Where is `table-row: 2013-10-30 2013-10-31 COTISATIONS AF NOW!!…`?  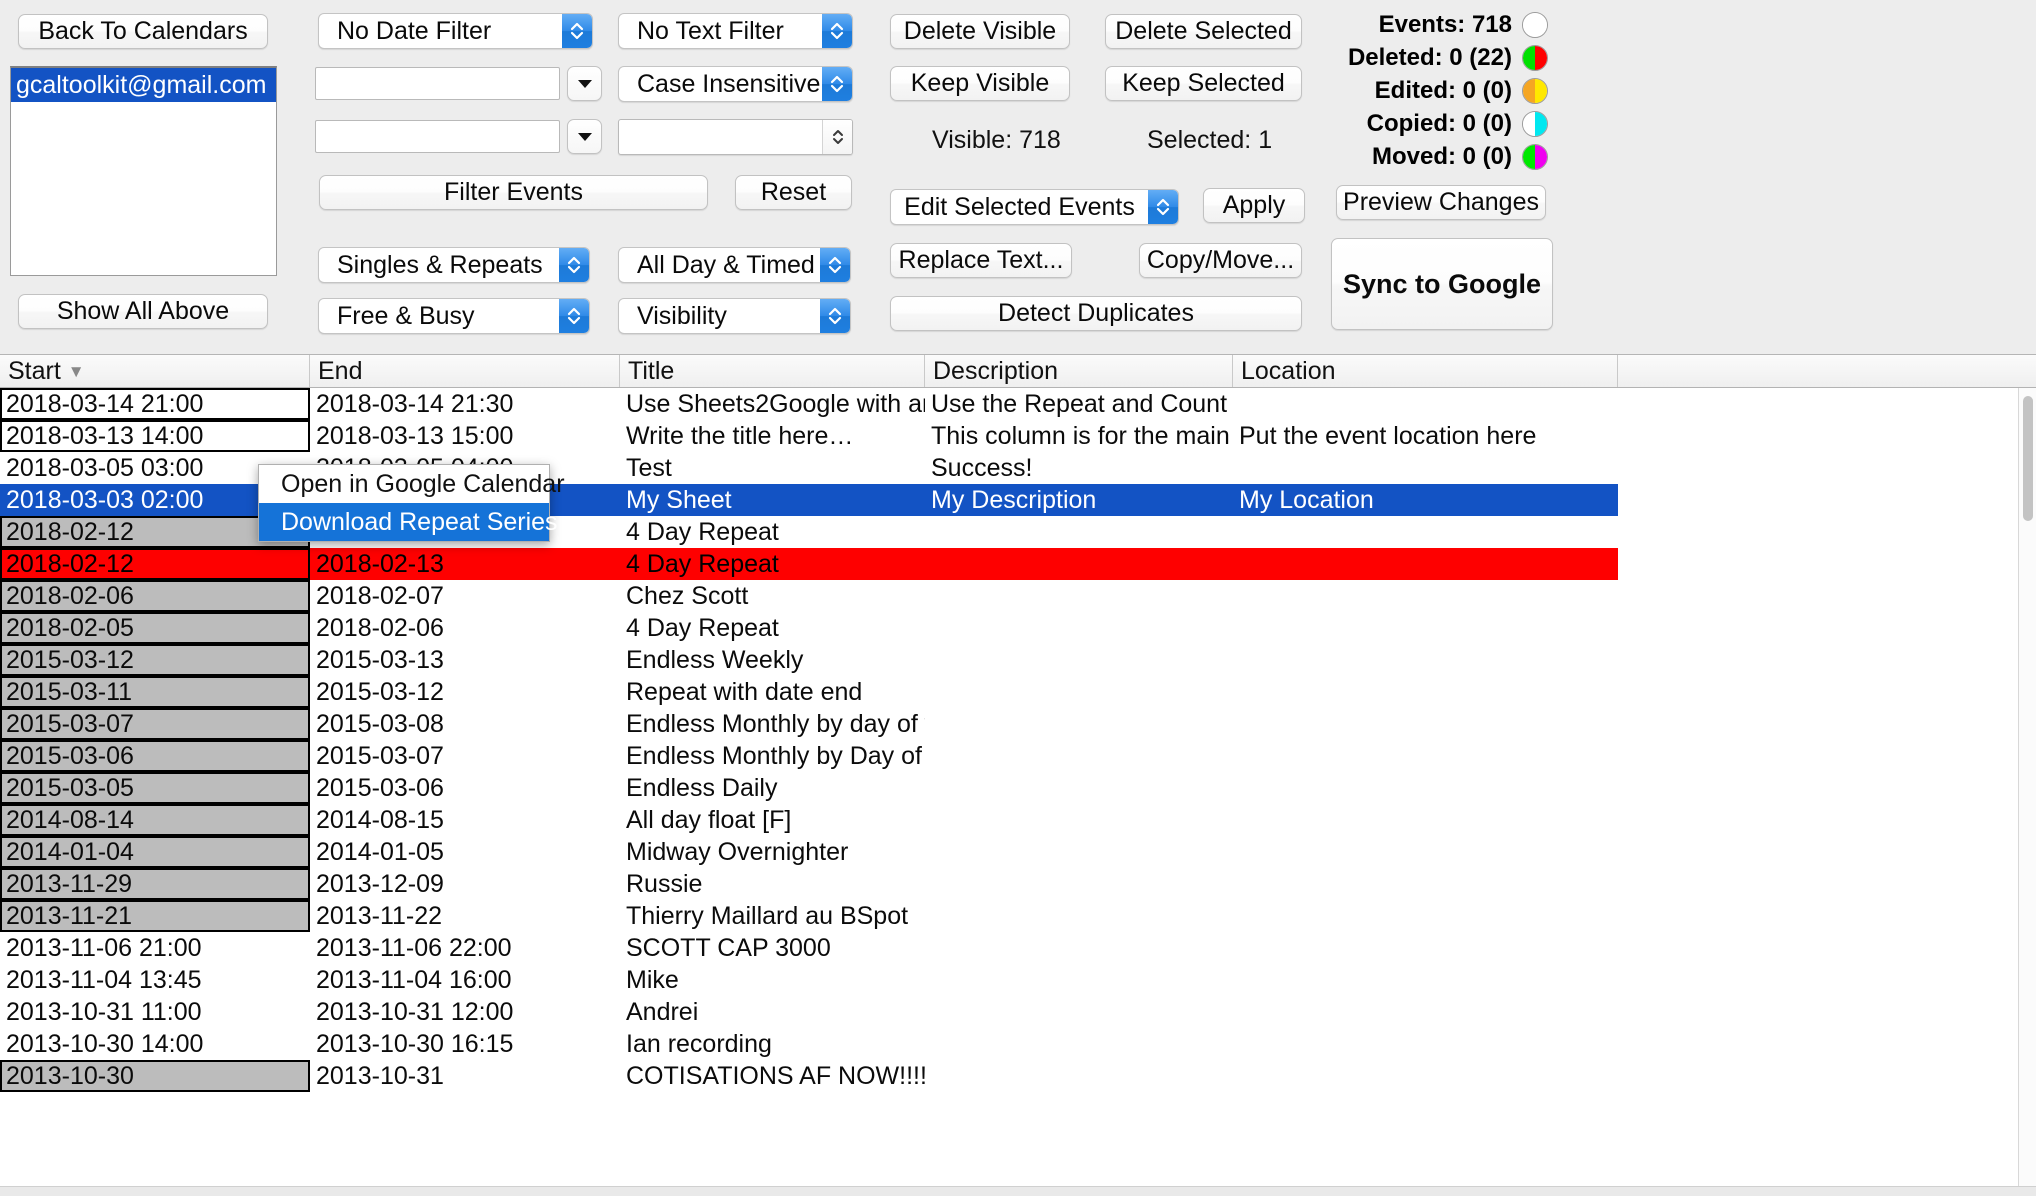
table-row: 2013-10-30 2013-10-31 COTISATIONS AF NOW!!… is located at coordinates (1018, 1076).